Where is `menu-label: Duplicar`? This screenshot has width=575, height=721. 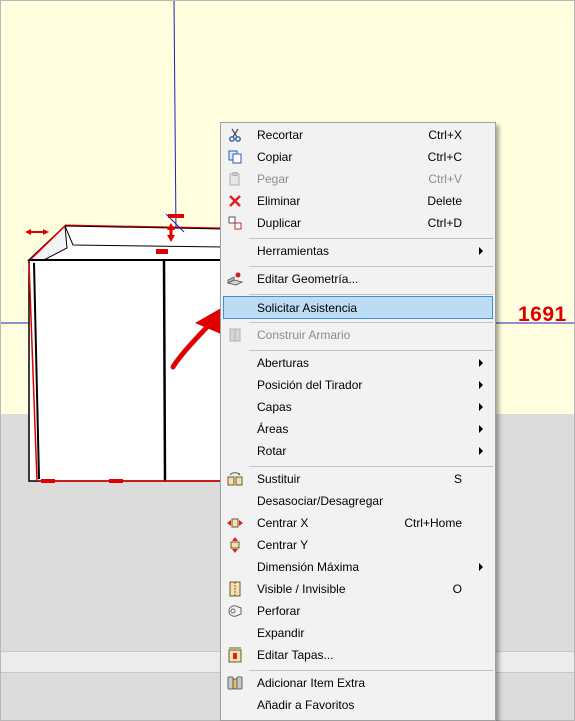 menu-label: Duplicar is located at coordinates (279, 223).